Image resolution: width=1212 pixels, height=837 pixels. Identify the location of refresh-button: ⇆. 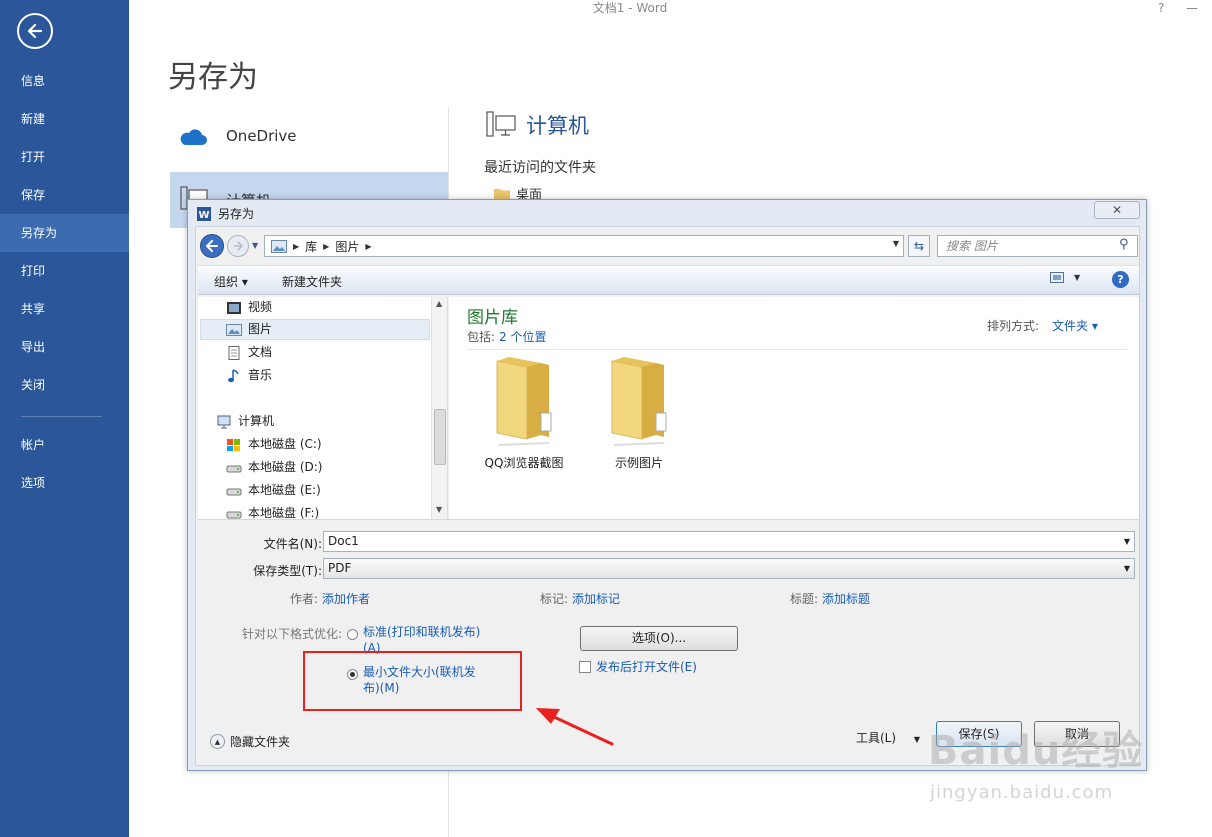
(919, 246).